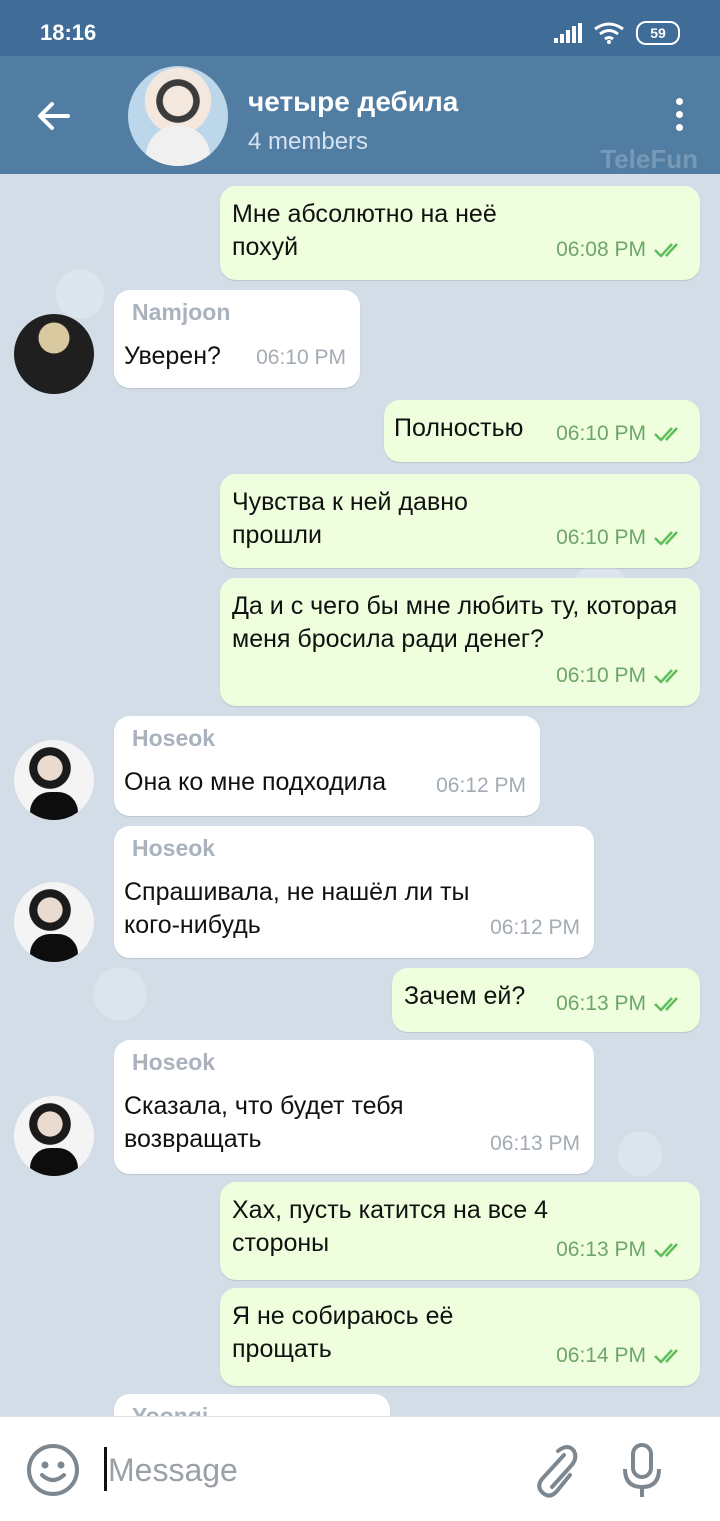  What do you see at coordinates (360, 28) in the screenshot?
I see `status-bar: 18:16 59` at bounding box center [360, 28].